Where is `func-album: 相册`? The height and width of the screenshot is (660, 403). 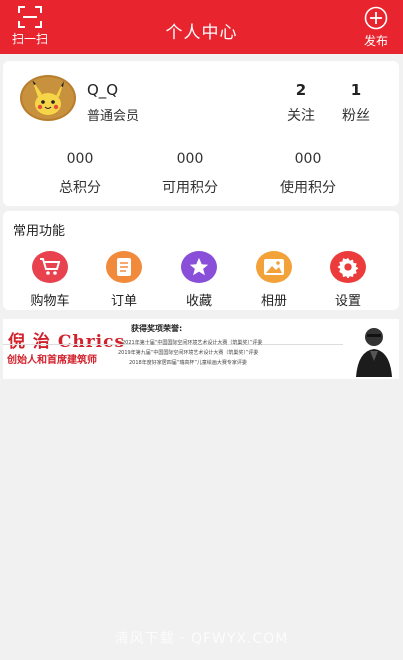 func-album: 相册 is located at coordinates (274, 280).